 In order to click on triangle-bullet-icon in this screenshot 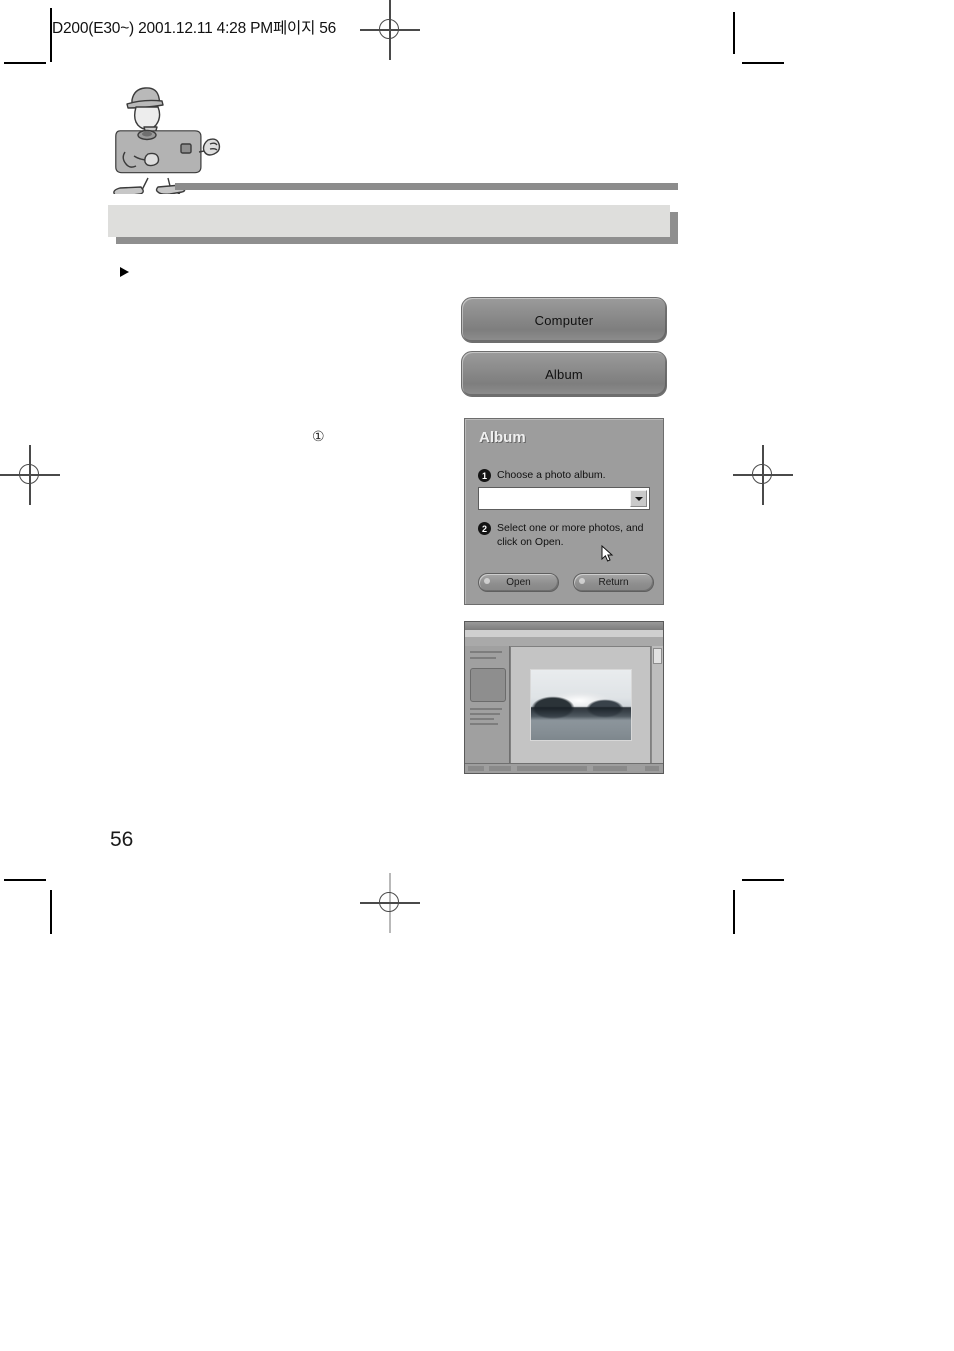, I will do `click(124, 272)`.